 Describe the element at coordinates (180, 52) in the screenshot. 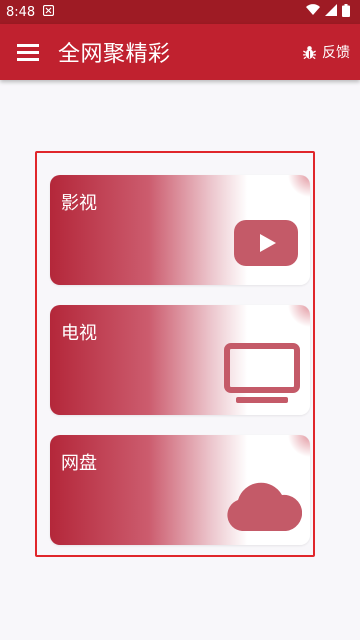

I see `app-bar: 全网聚精彩 反馈` at that location.